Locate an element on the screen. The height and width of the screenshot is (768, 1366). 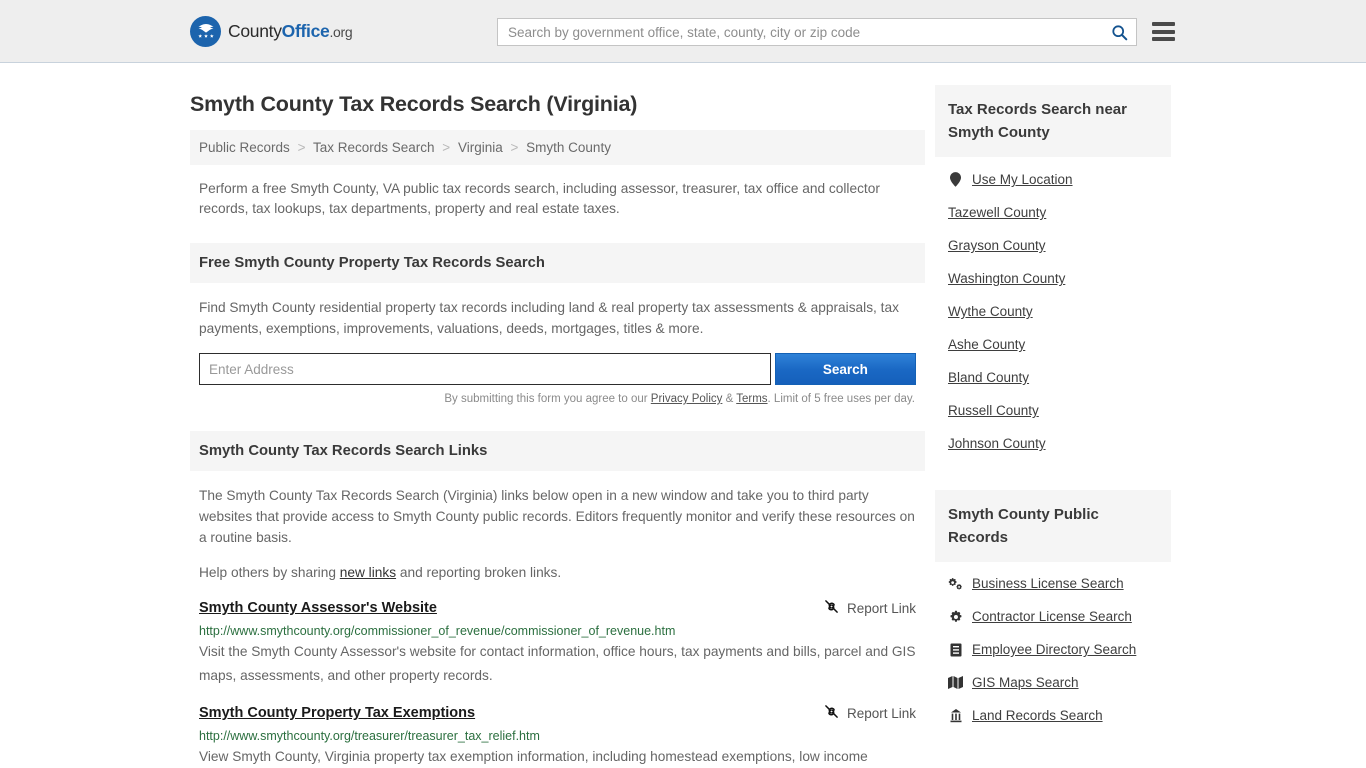
breadcrumb-item-tax-records-search: Tax Records Search is located at coordinates (374, 147).